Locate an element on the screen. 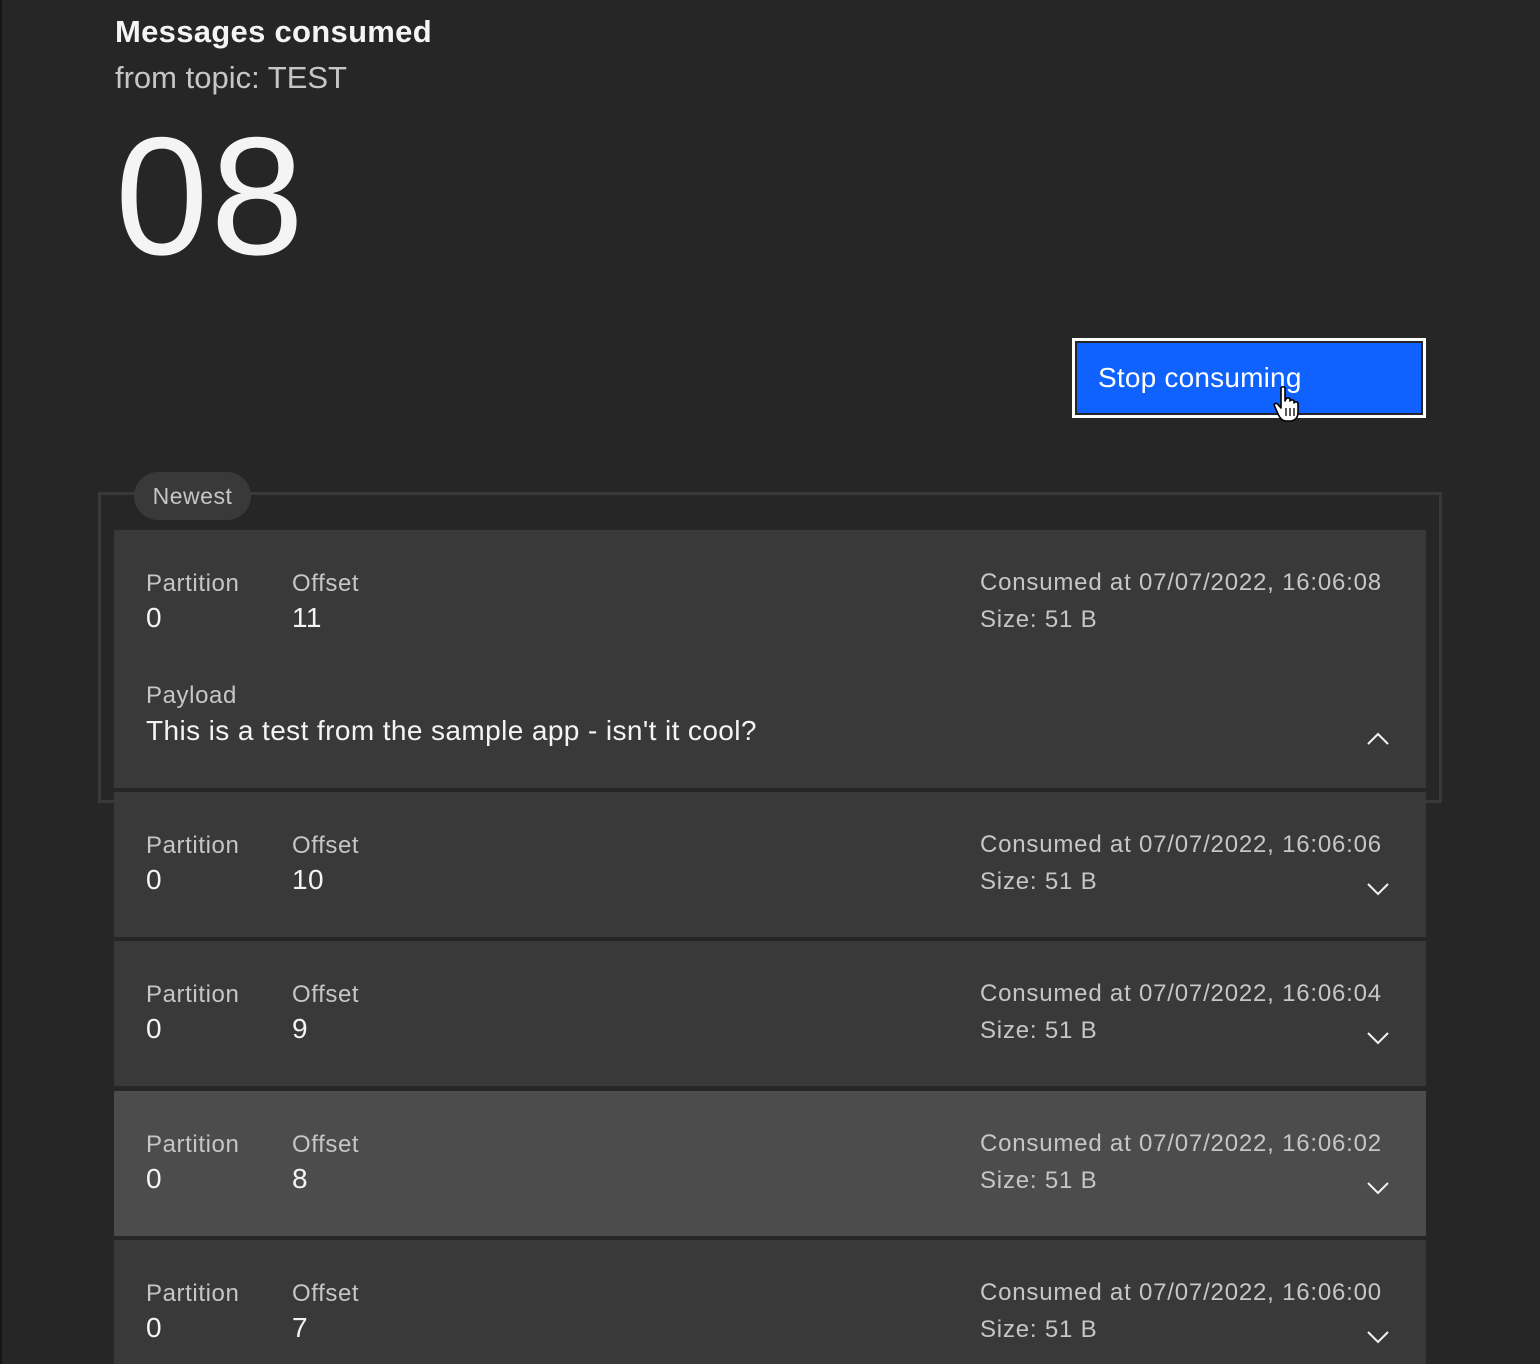 The width and height of the screenshot is (1540, 1364). consumed-at: Consumed at 07/07/2022, 16:06:06 is located at coordinates (1181, 844).